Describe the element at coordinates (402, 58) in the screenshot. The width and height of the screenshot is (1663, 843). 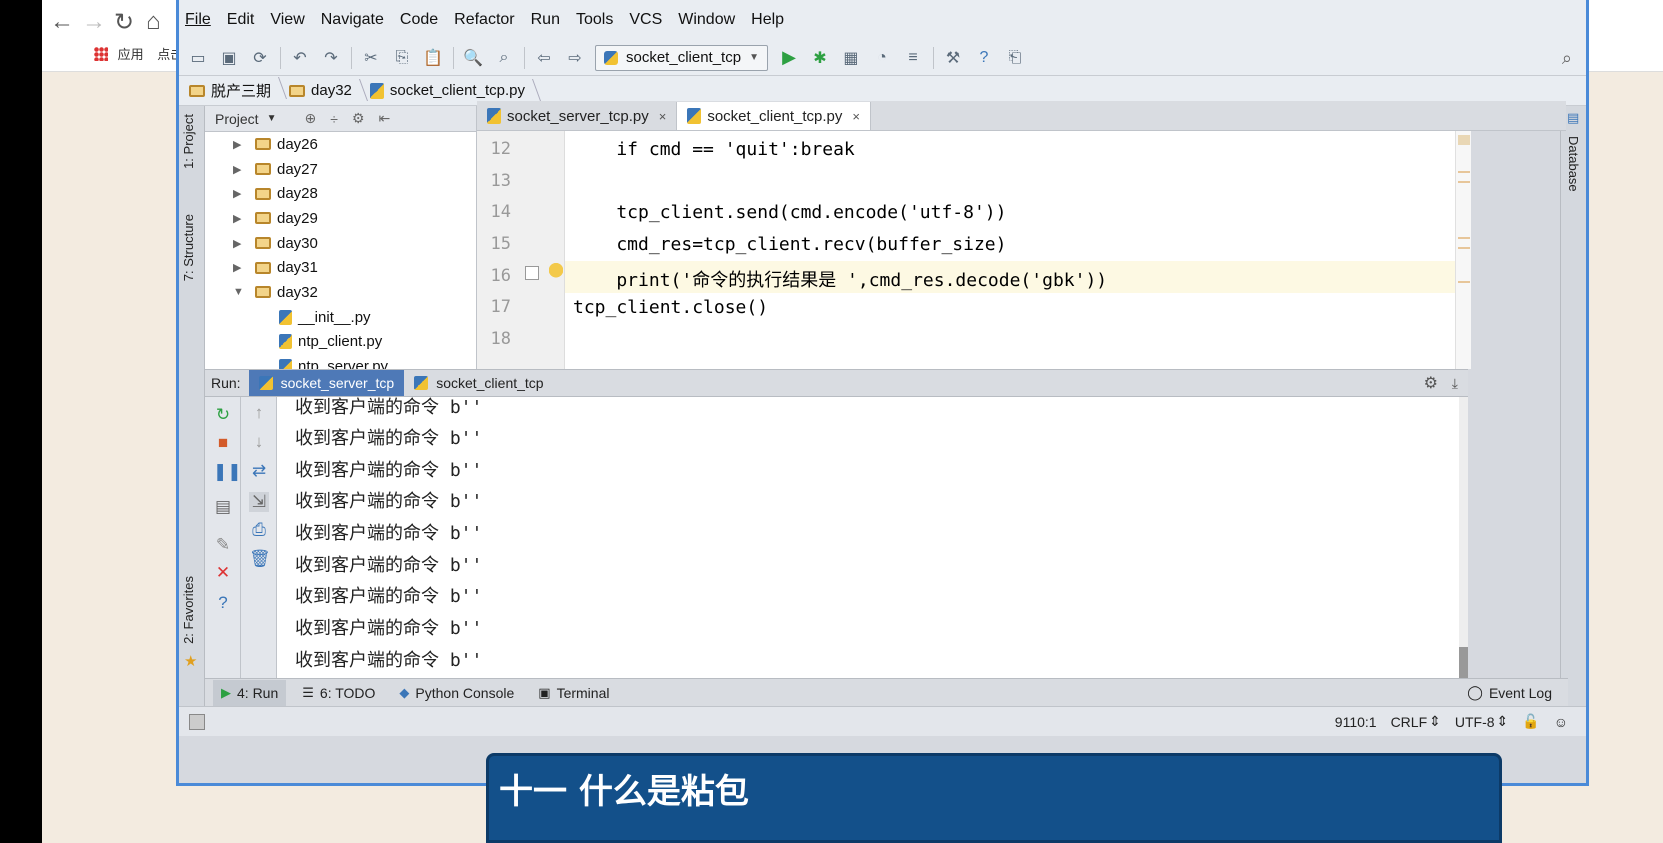
I see `copy-icon: ⎘` at that location.